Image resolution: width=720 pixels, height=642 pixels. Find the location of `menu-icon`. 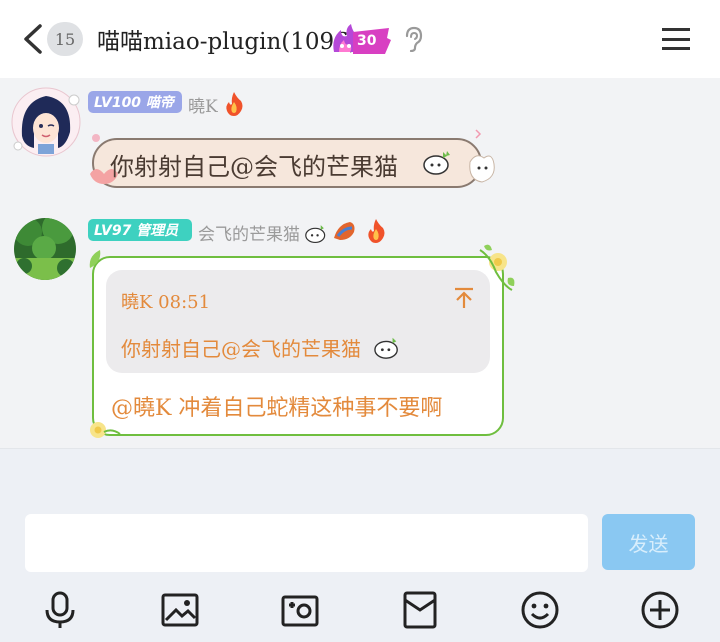

menu-icon is located at coordinates (676, 39).